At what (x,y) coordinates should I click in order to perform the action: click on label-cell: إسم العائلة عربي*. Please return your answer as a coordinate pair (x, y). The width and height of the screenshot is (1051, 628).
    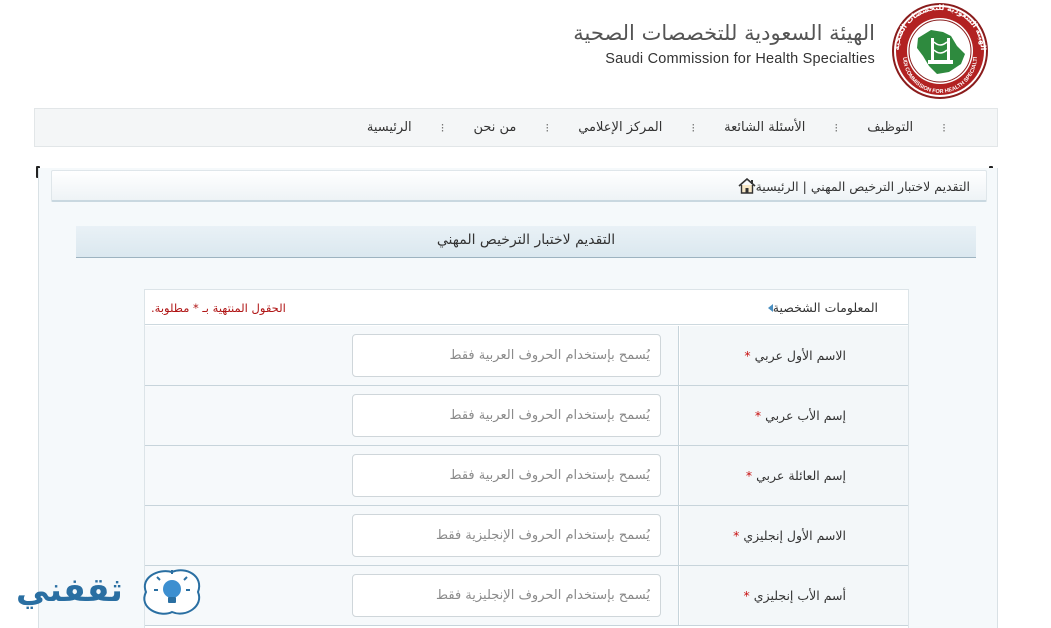
    Looking at the image, I should click on (794, 475).